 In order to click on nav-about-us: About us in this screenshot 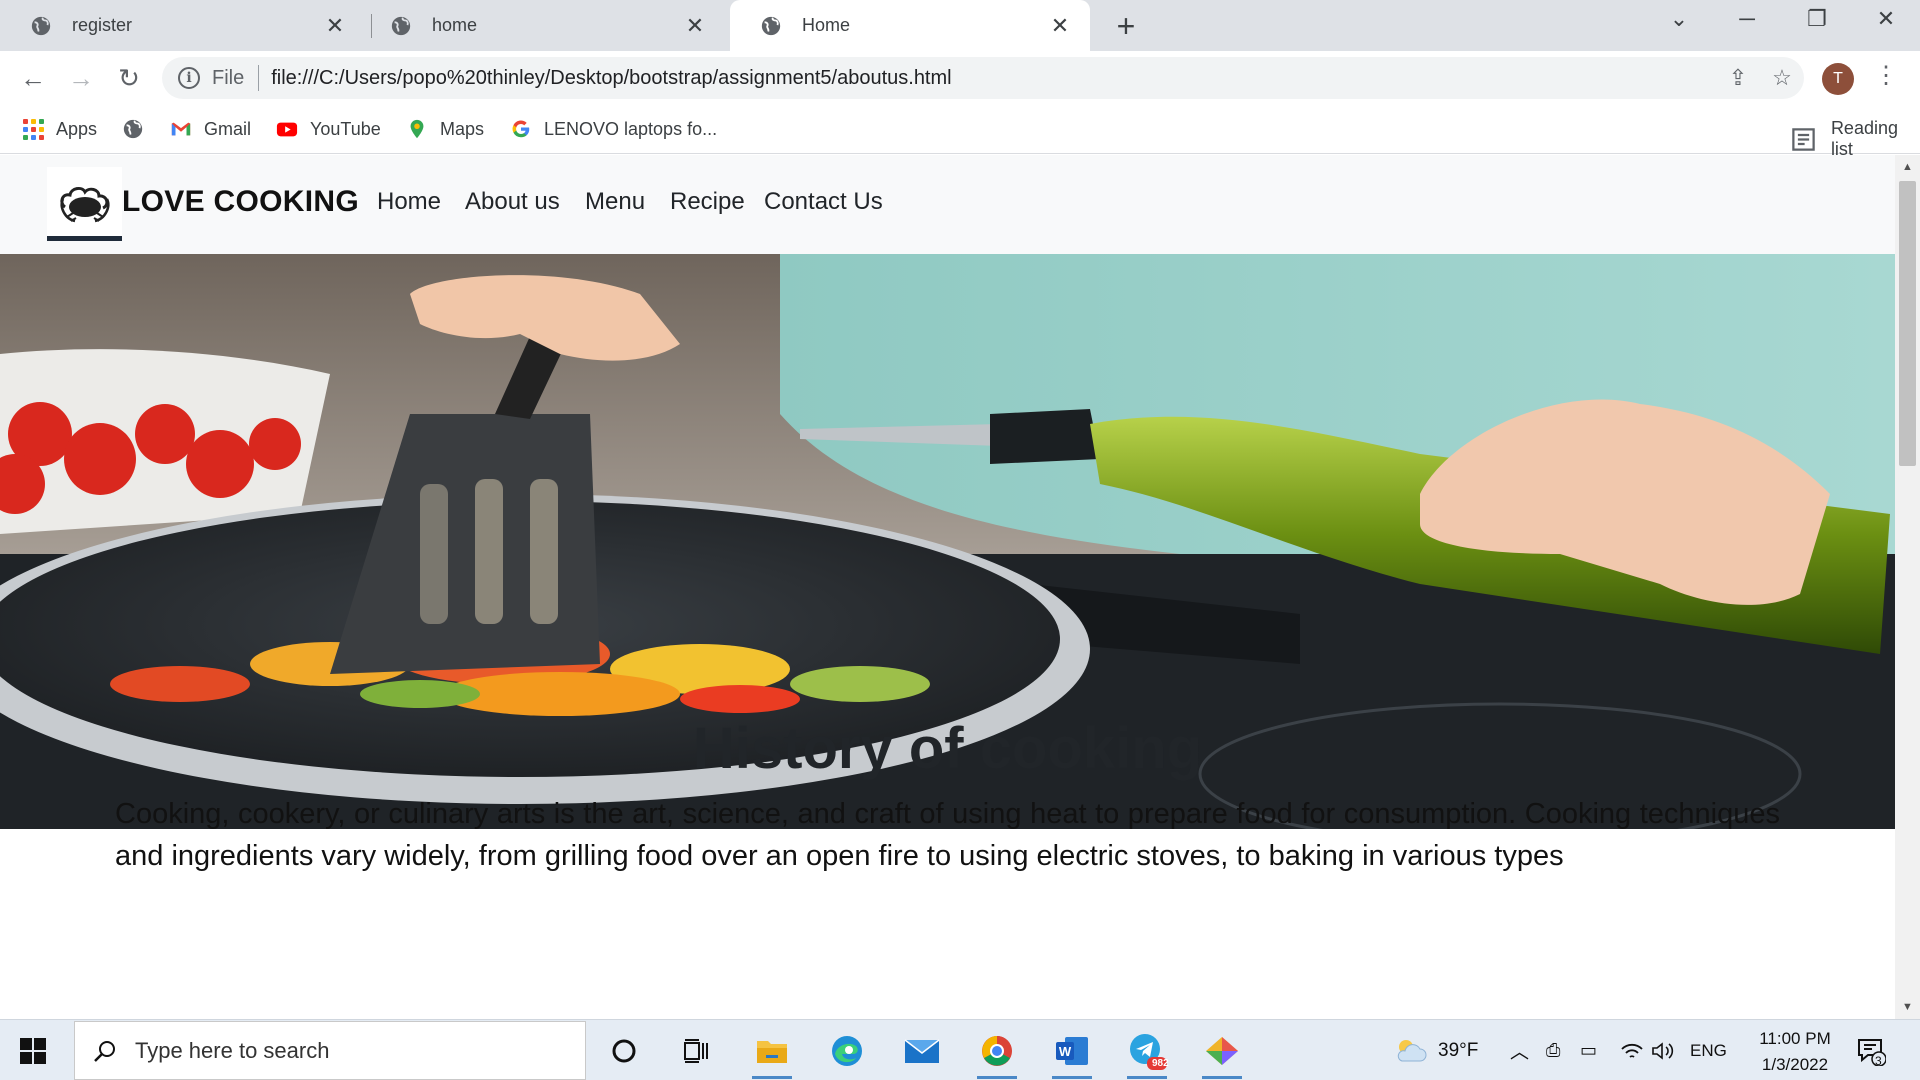, I will do `click(512, 202)`.